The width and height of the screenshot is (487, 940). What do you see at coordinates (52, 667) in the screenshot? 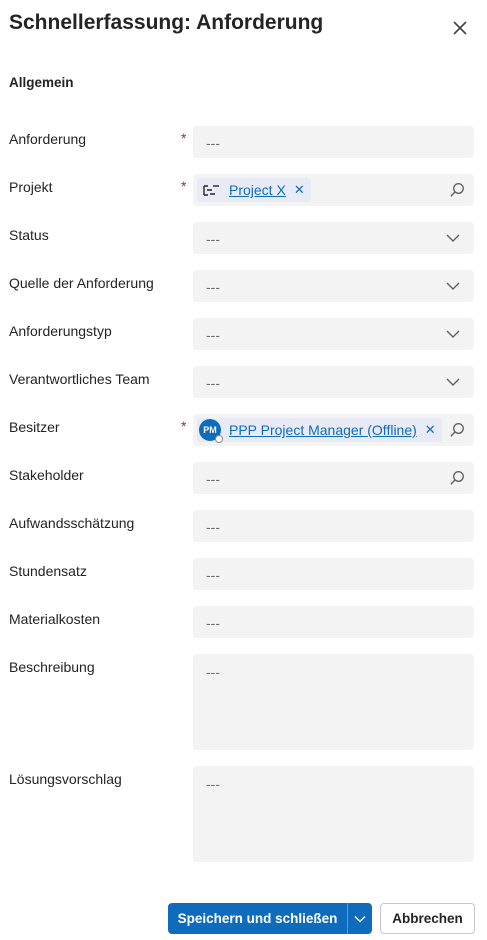
I see `label-beschreibung: Beschreibung` at bounding box center [52, 667].